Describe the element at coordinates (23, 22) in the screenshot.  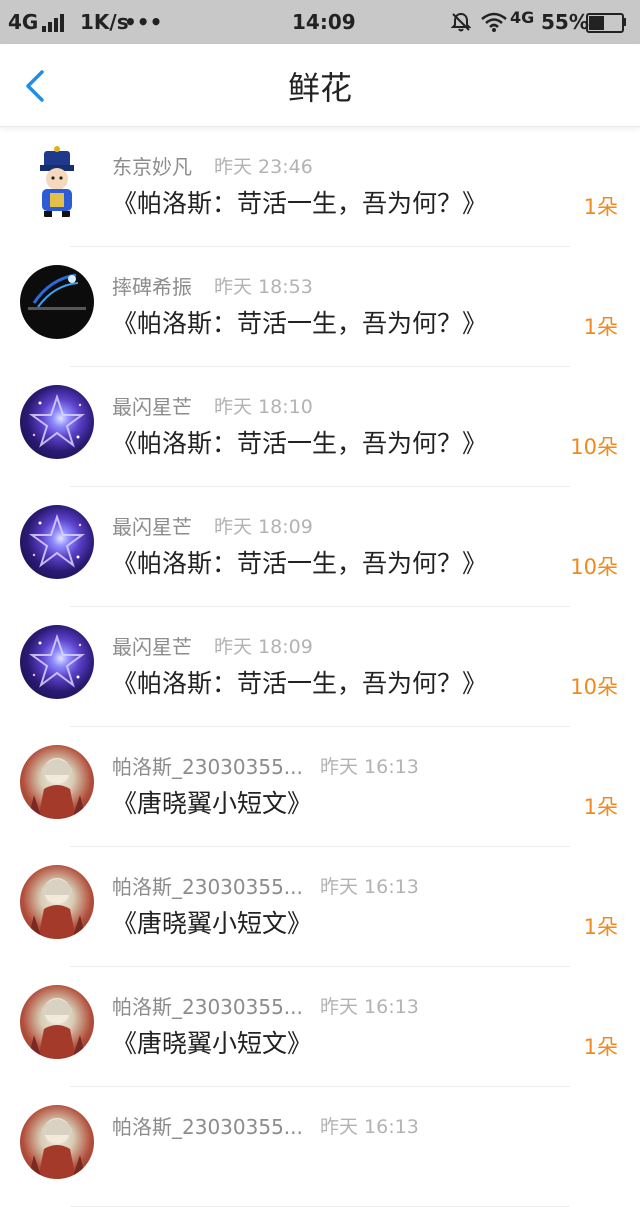
I see `network-type: 4G` at that location.